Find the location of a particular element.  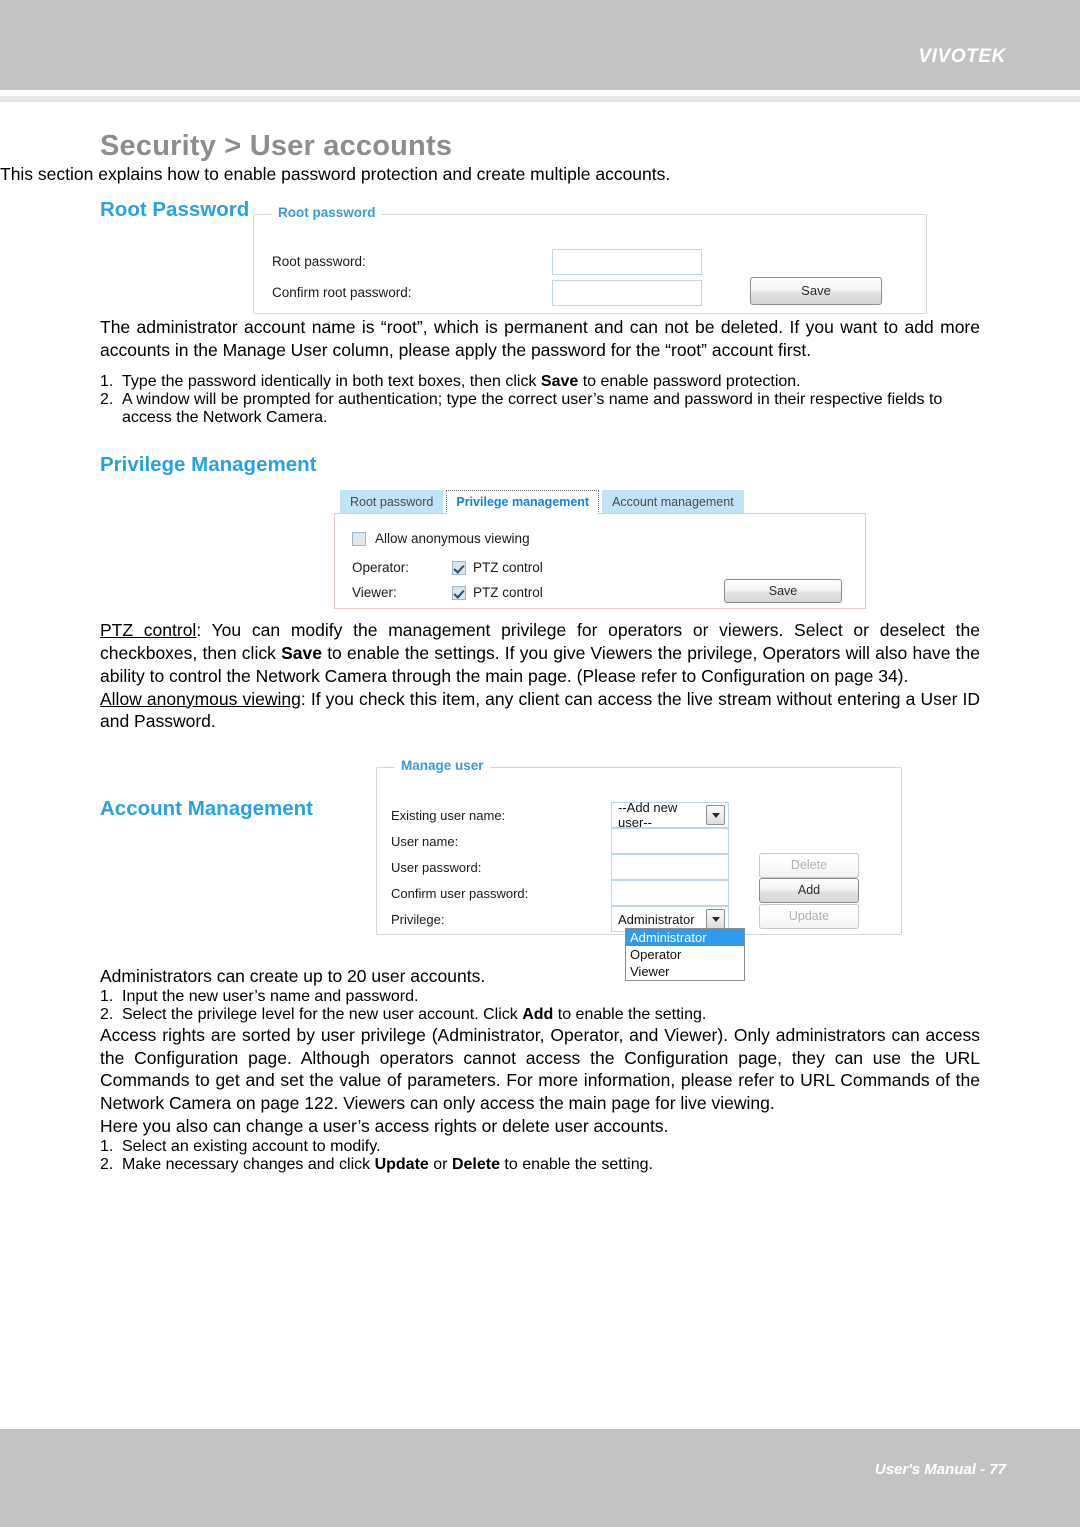

root-password-heading: Root Password is located at coordinates (175, 209).